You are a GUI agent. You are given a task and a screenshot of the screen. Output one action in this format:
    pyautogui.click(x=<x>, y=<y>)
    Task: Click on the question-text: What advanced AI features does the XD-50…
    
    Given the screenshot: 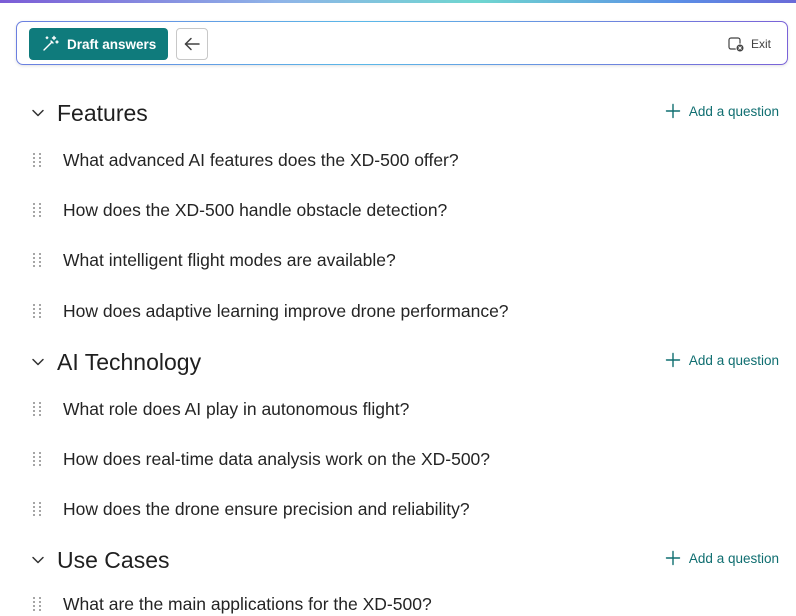 What is the action you would take?
    pyautogui.click(x=261, y=160)
    